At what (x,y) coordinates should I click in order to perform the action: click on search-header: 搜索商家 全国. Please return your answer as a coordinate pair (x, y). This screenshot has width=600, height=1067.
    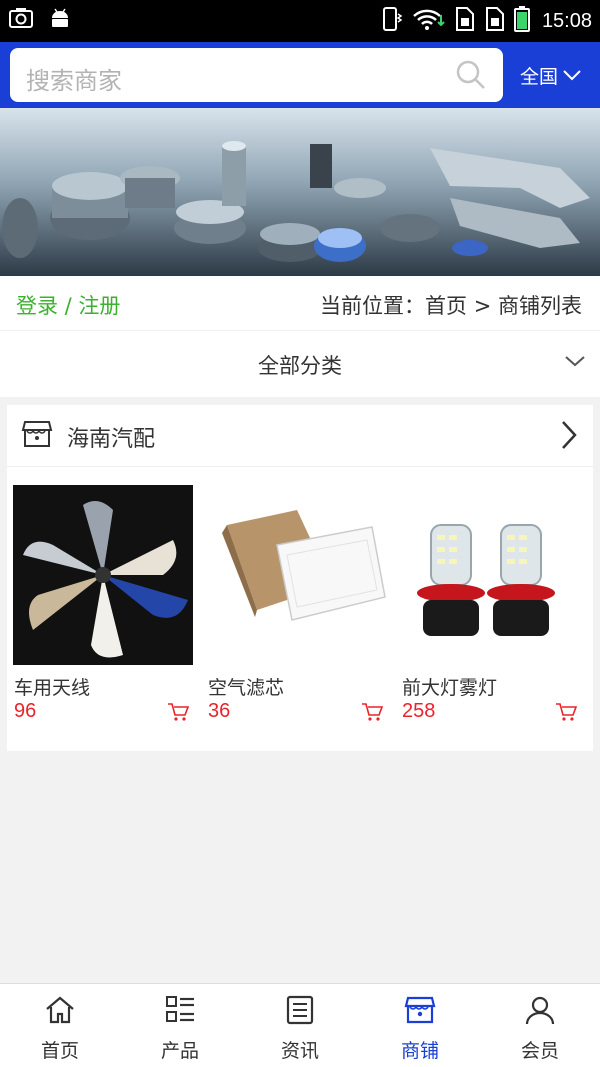
    Looking at the image, I should click on (300, 75).